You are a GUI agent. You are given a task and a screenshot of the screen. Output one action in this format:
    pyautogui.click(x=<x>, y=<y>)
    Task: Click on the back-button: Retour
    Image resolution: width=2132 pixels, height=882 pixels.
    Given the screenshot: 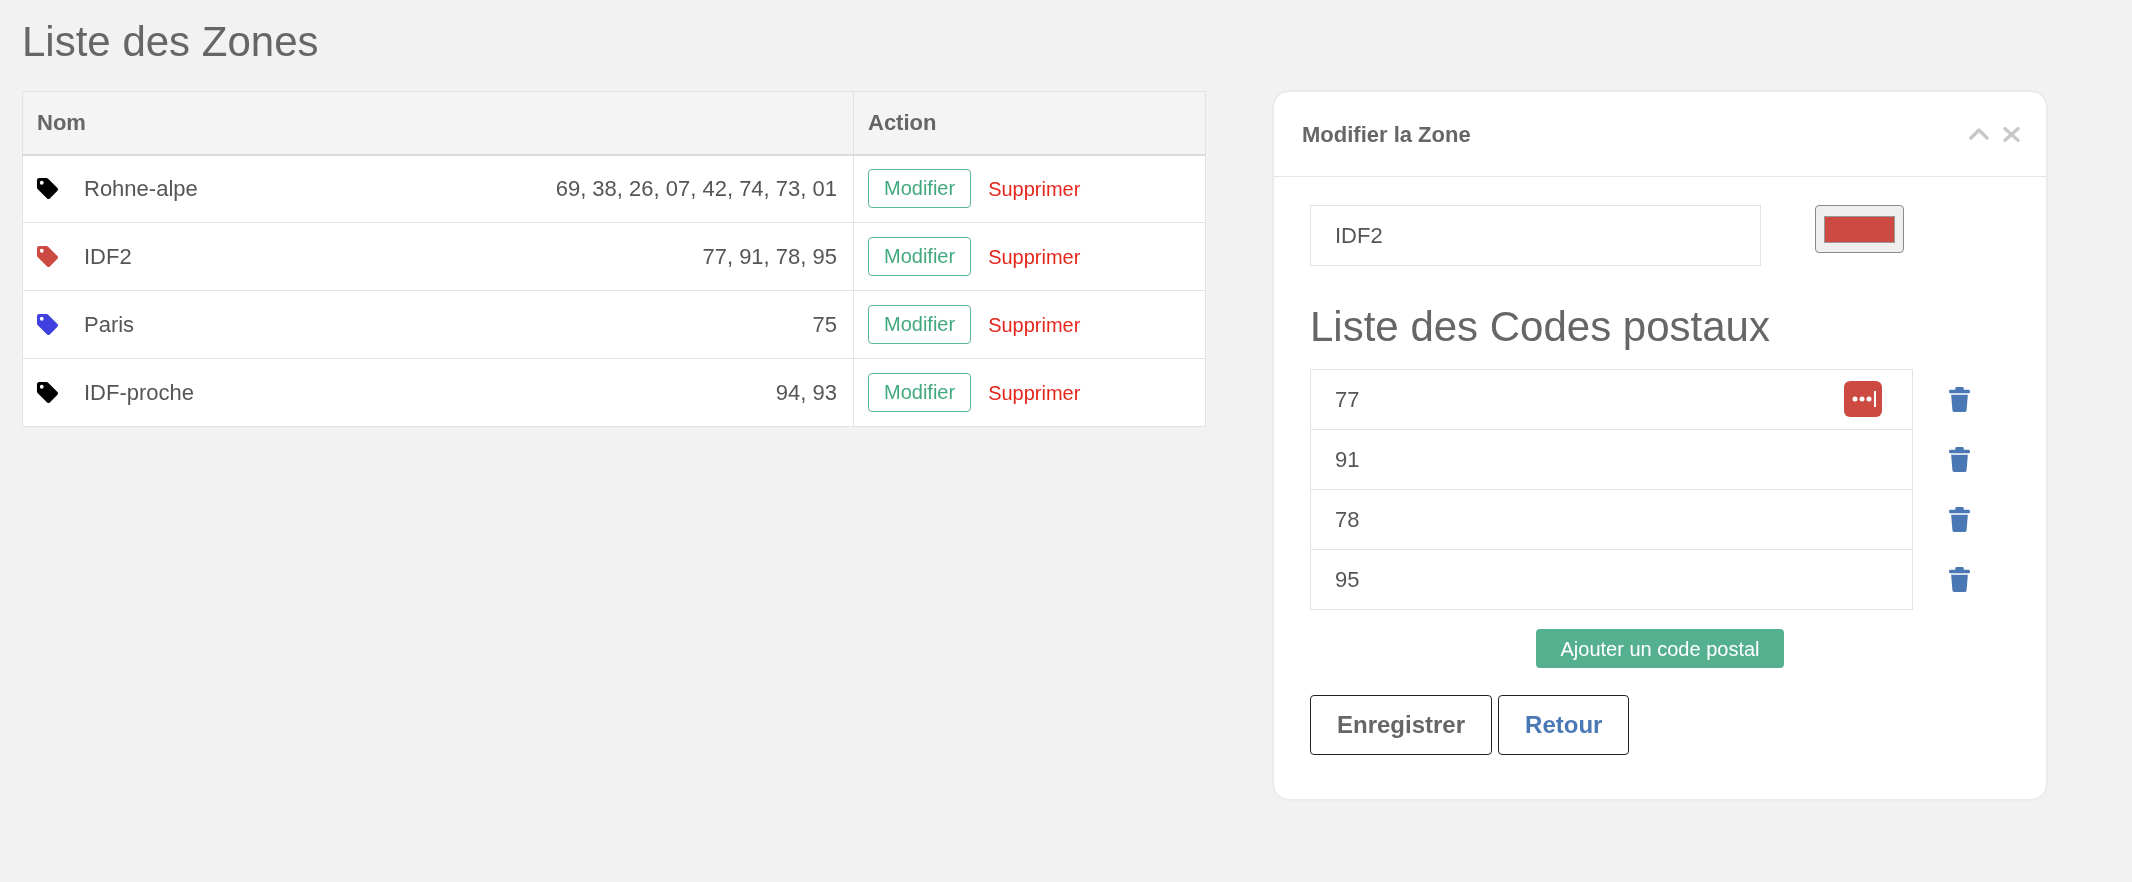 What is the action you would take?
    pyautogui.click(x=1564, y=725)
    